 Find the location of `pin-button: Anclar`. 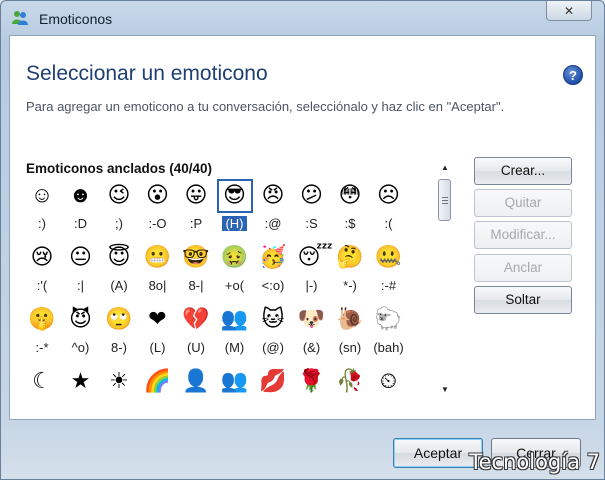

pin-button: Anclar is located at coordinates (523, 268).